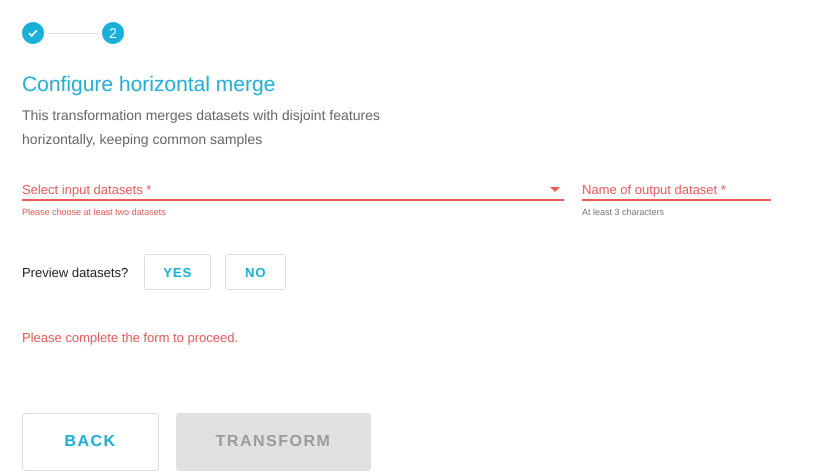 The image size is (821, 476). Describe the element at coordinates (293, 190) in the screenshot. I see `select-field: Select input datasets *` at that location.